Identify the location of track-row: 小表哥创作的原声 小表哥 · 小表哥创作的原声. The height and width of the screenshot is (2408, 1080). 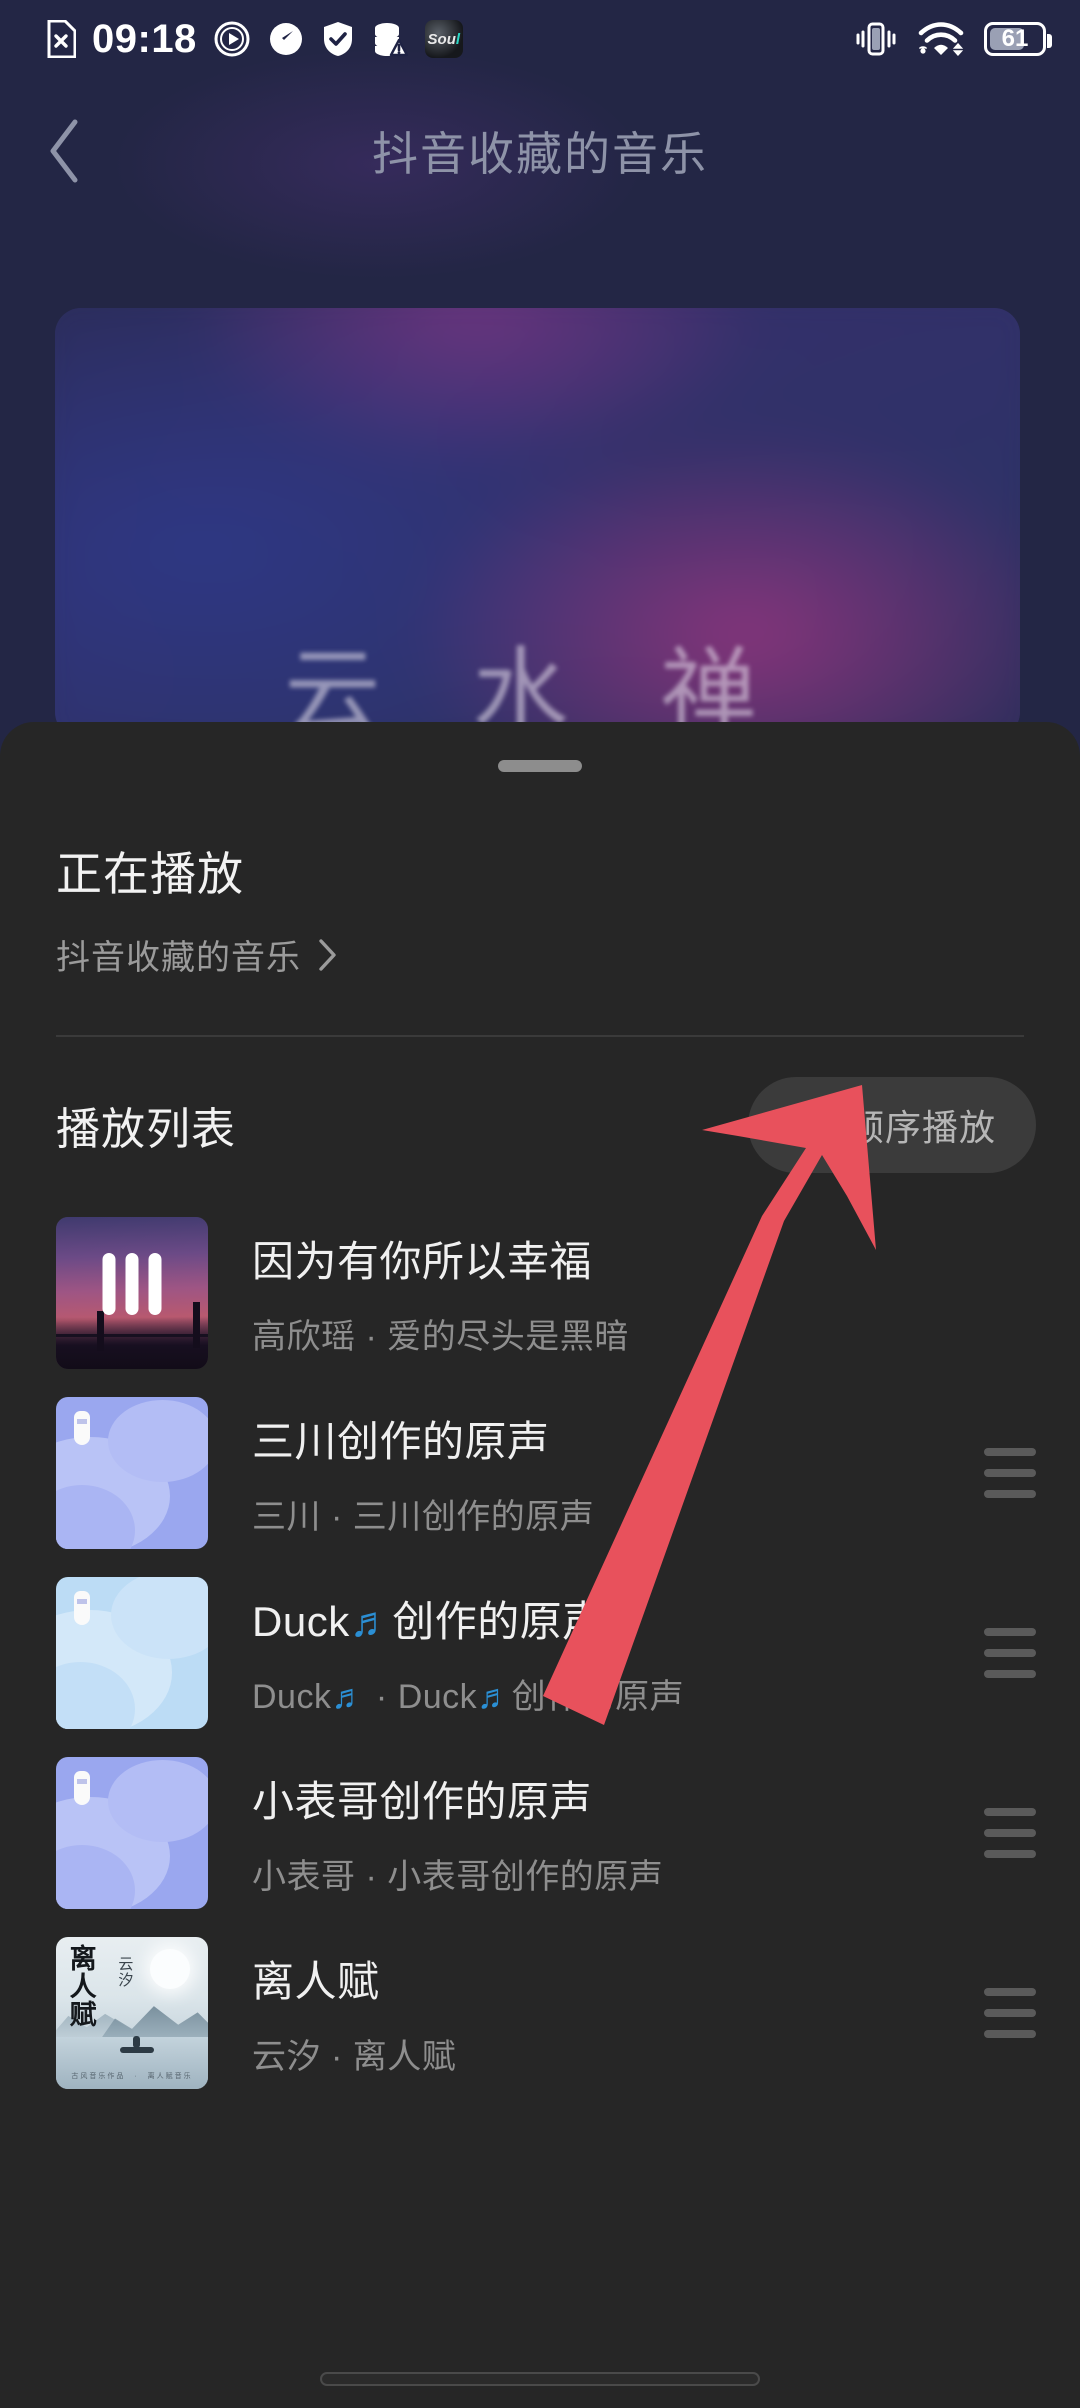
(540, 1833).